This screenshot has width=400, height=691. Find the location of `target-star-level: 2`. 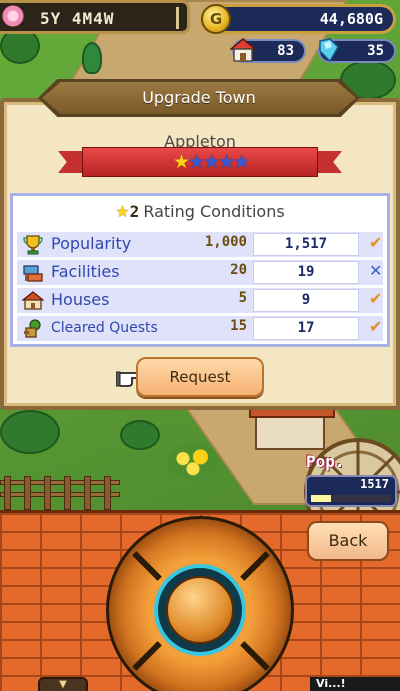

target-star-level: 2 is located at coordinates (134, 211).